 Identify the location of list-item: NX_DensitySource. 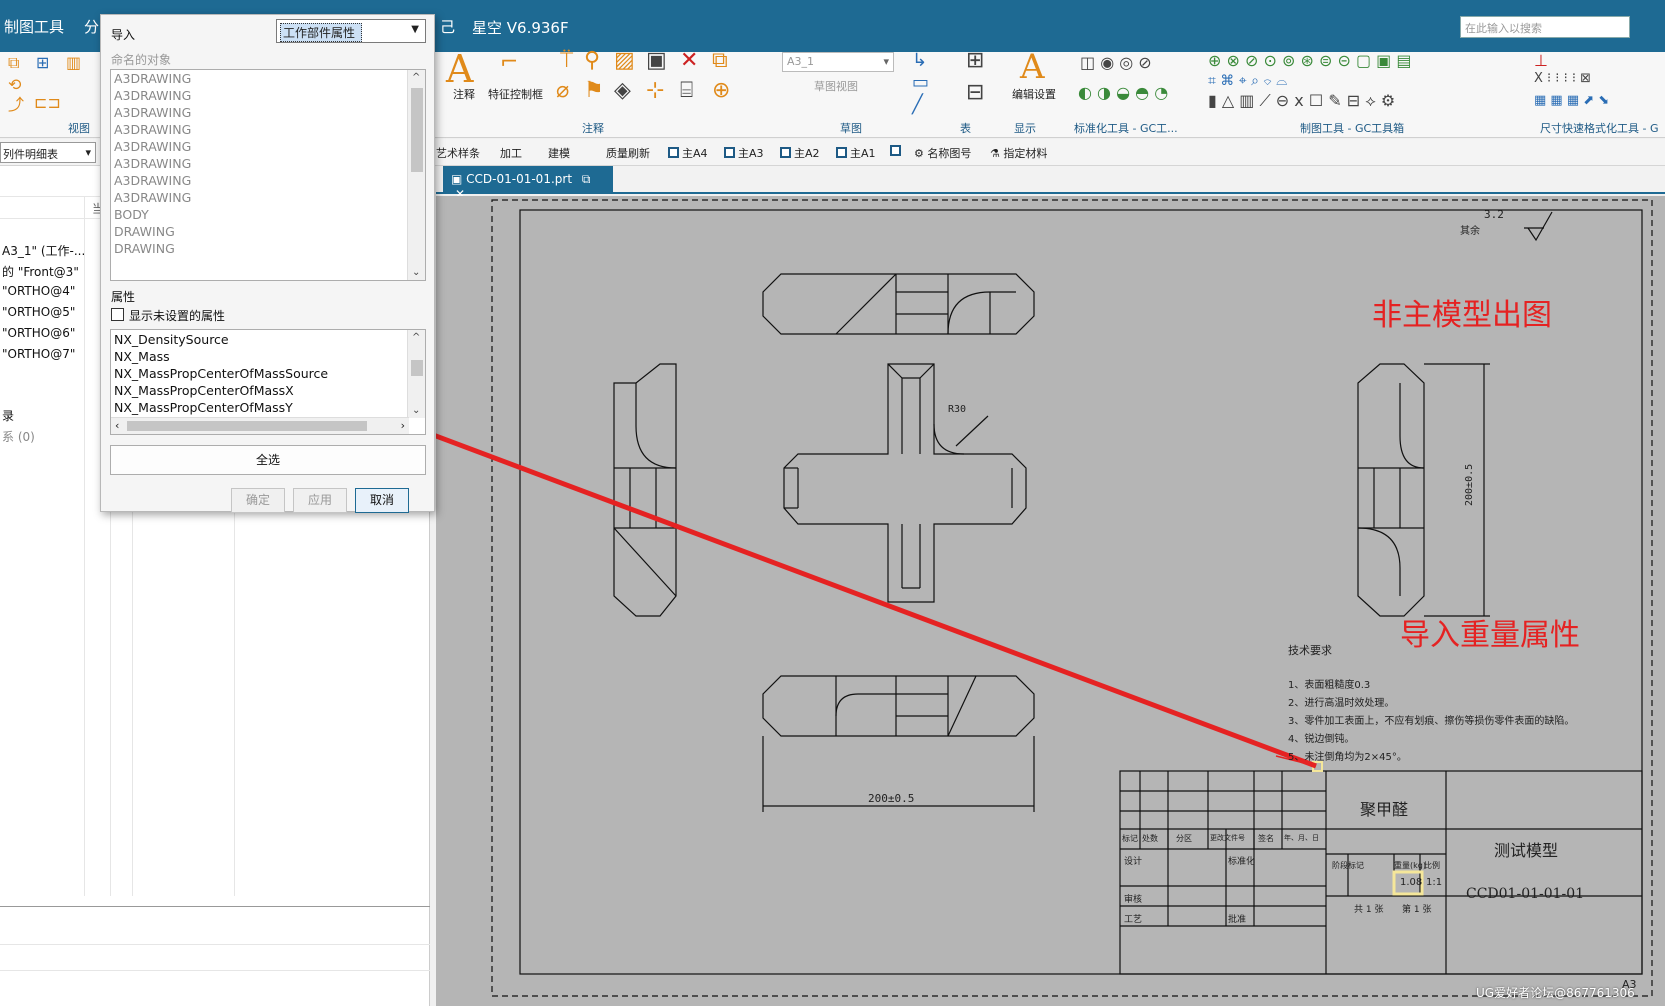
(171, 339).